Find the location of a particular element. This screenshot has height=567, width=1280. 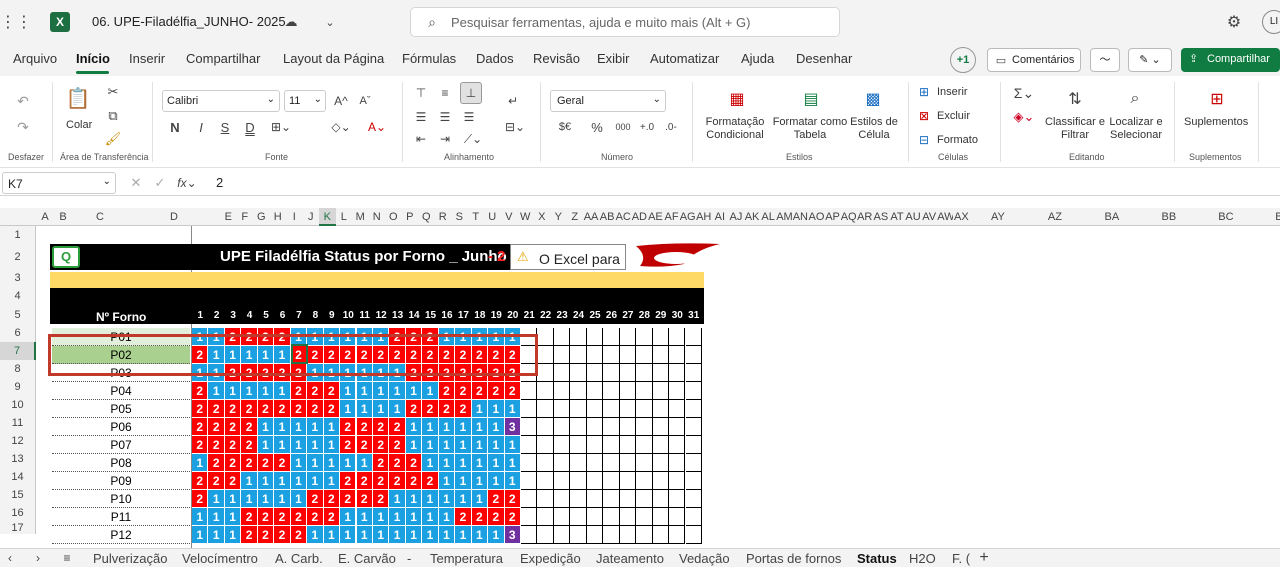

function-icon: fx⌄ is located at coordinates (187, 183).